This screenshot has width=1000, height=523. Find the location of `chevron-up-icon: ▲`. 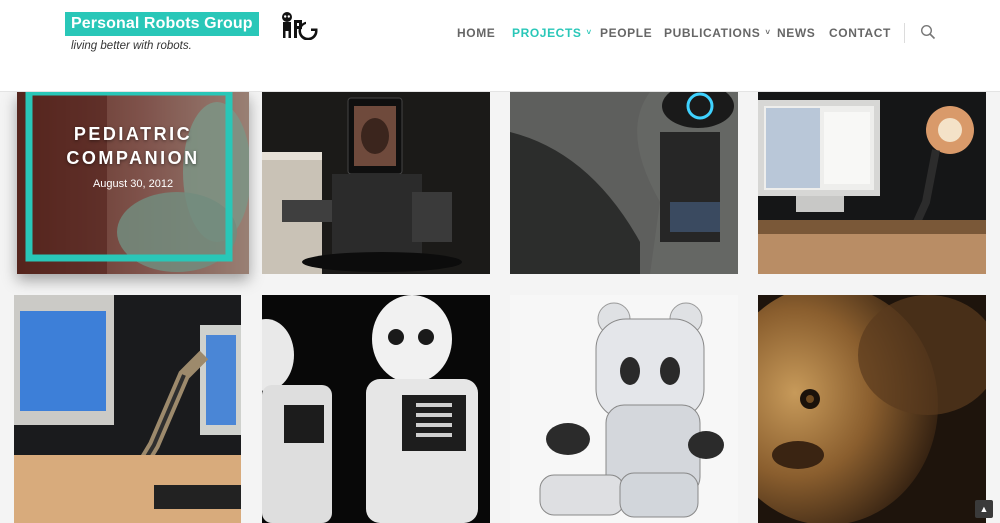

chevron-up-icon: ▲ is located at coordinates (984, 509).